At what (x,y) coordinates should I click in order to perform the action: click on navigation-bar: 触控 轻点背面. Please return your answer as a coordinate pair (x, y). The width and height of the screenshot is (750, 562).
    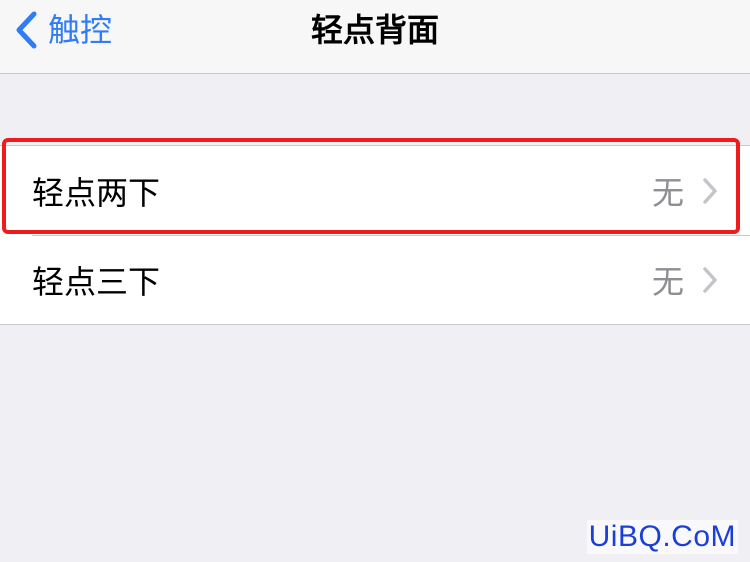
    Looking at the image, I should click on (375, 37).